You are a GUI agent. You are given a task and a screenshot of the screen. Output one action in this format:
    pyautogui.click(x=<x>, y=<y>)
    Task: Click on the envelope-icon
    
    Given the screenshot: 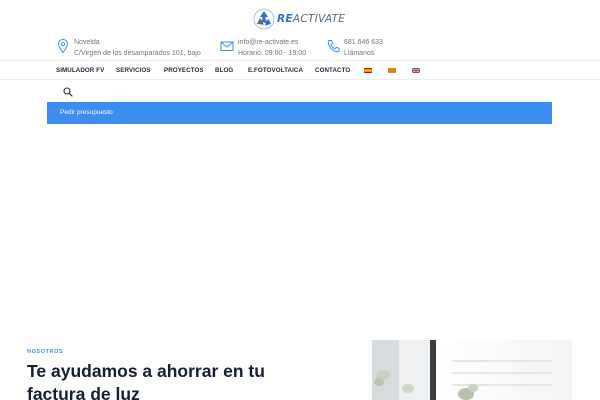 What is the action you would take?
    pyautogui.click(x=227, y=46)
    